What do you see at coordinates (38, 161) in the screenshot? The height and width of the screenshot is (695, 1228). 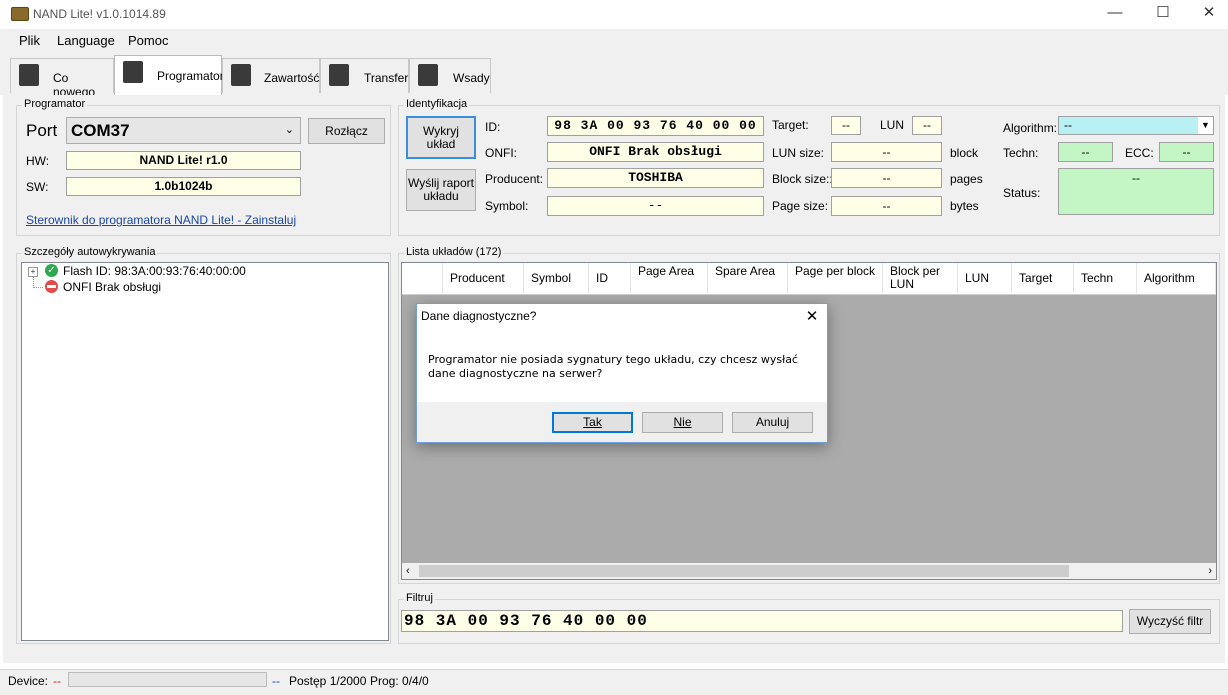 I see `hw-label: HW:` at bounding box center [38, 161].